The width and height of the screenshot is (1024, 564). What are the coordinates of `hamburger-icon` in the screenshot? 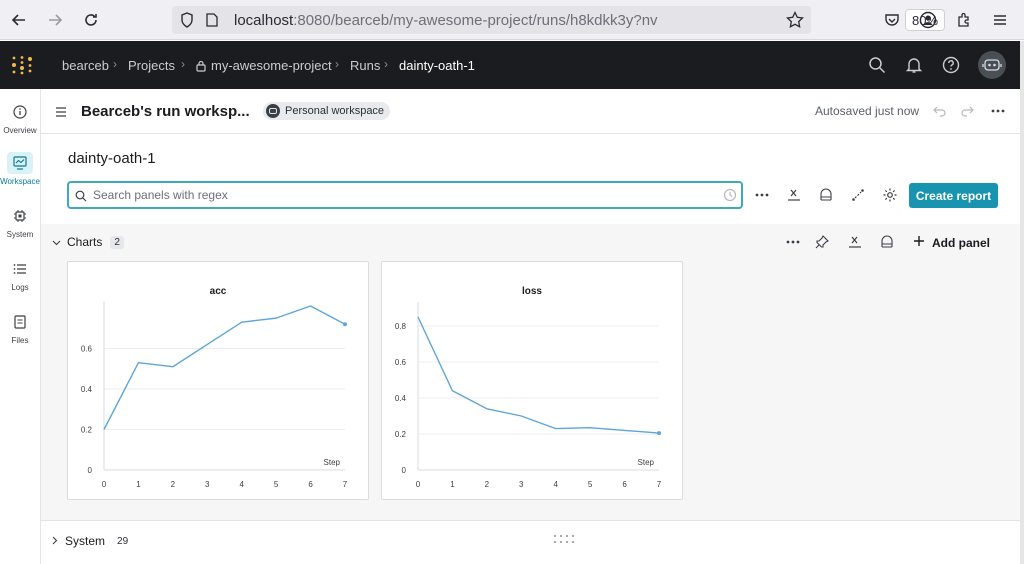 It's located at (61, 114).